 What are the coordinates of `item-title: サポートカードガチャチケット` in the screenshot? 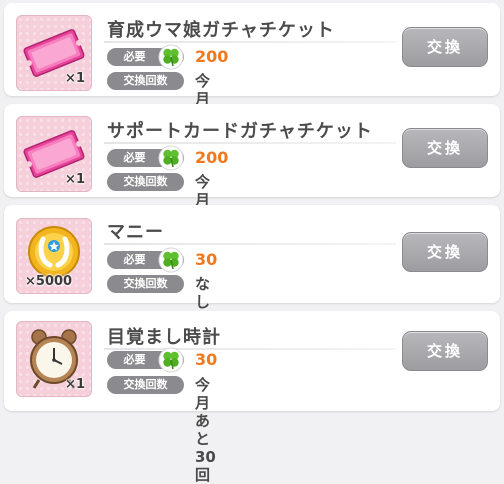 It's located at (240, 131).